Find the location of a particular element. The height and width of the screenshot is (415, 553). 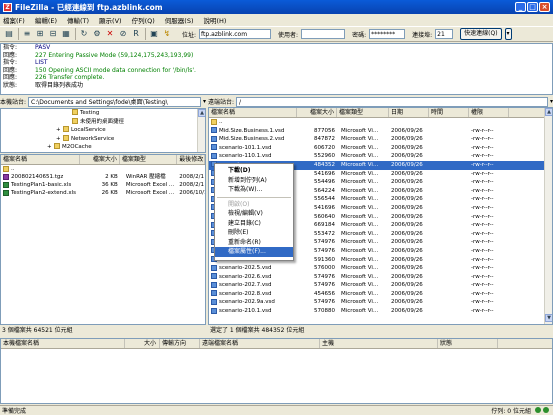

local-file-size: 36 KB is located at coordinates (109, 185).